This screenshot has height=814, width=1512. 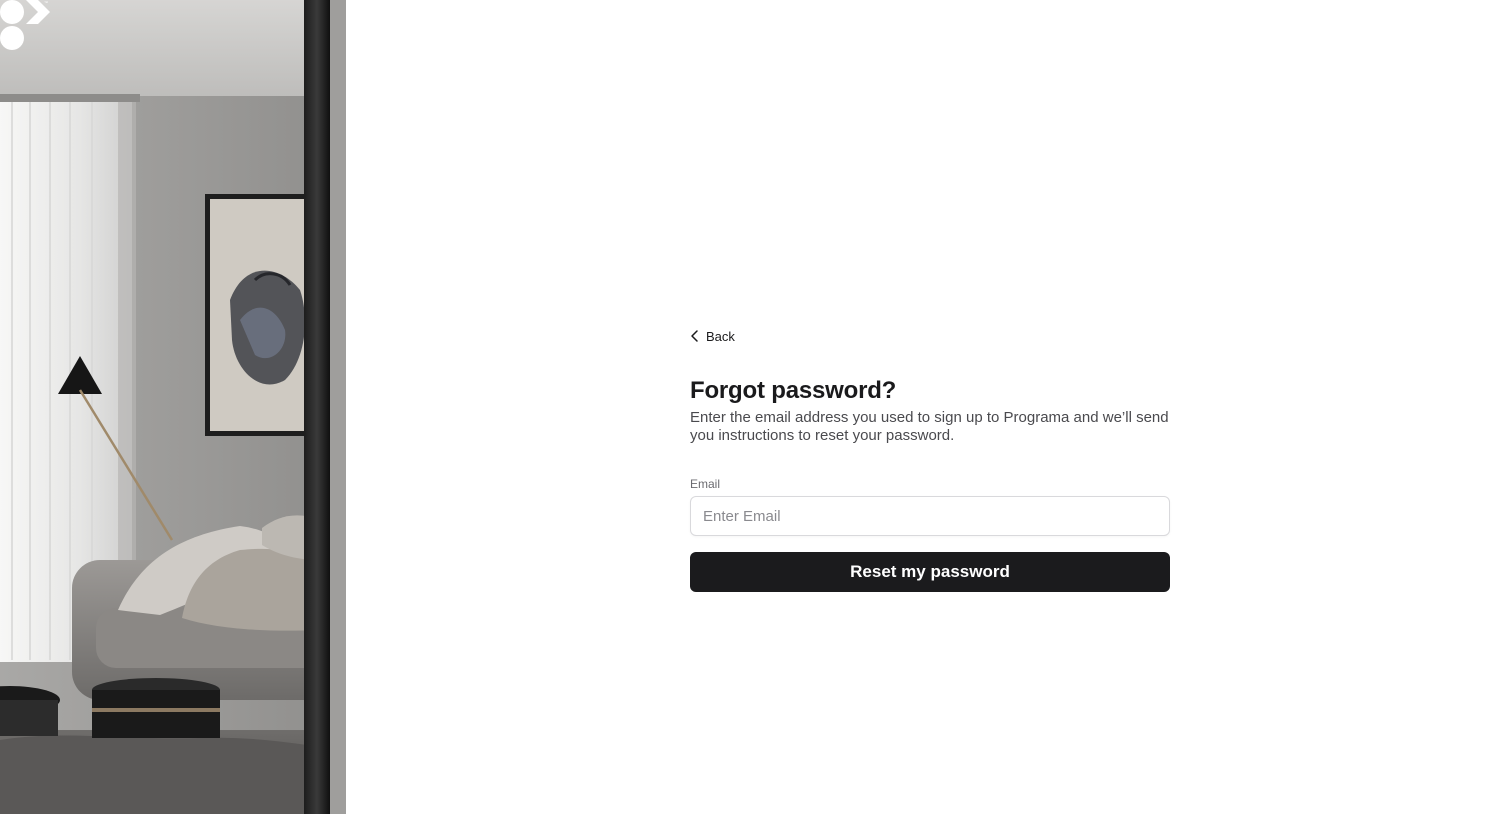 What do you see at coordinates (793, 390) in the screenshot?
I see `page-title: Forgot password?` at bounding box center [793, 390].